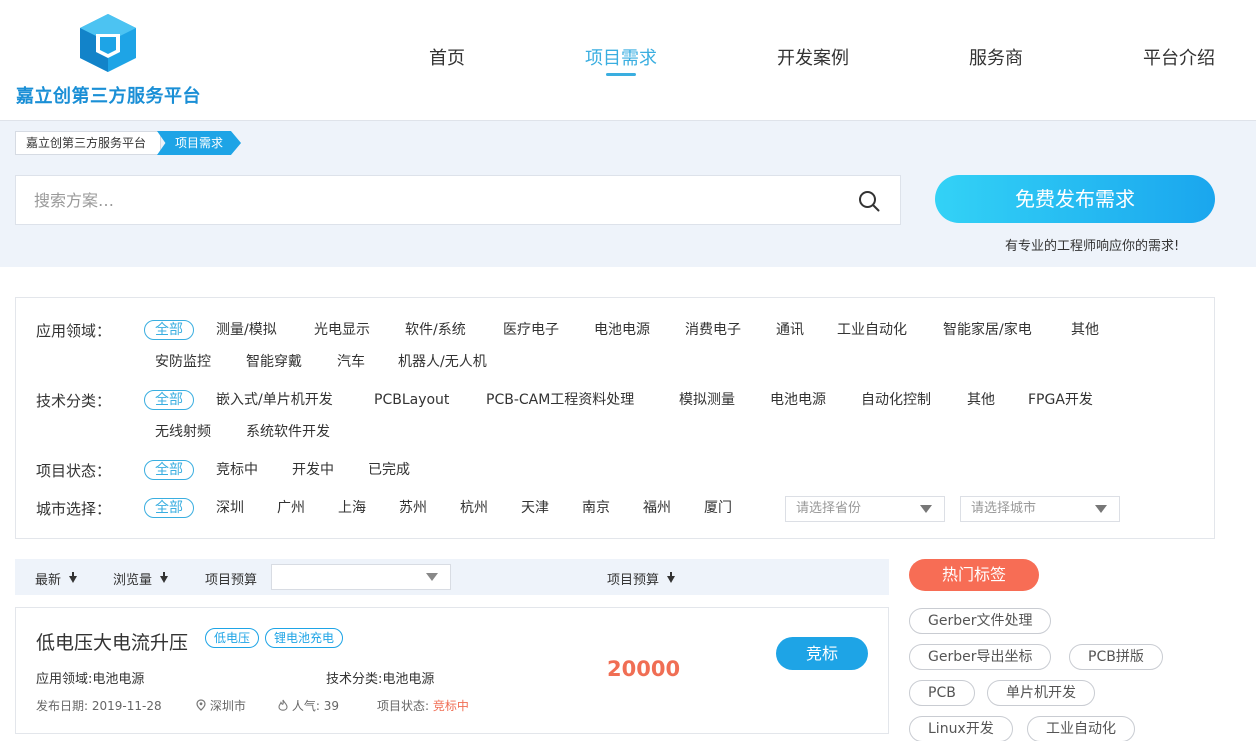 The width and height of the screenshot is (1256, 741). I want to click on filter-tech-all: 全部, so click(169, 400).